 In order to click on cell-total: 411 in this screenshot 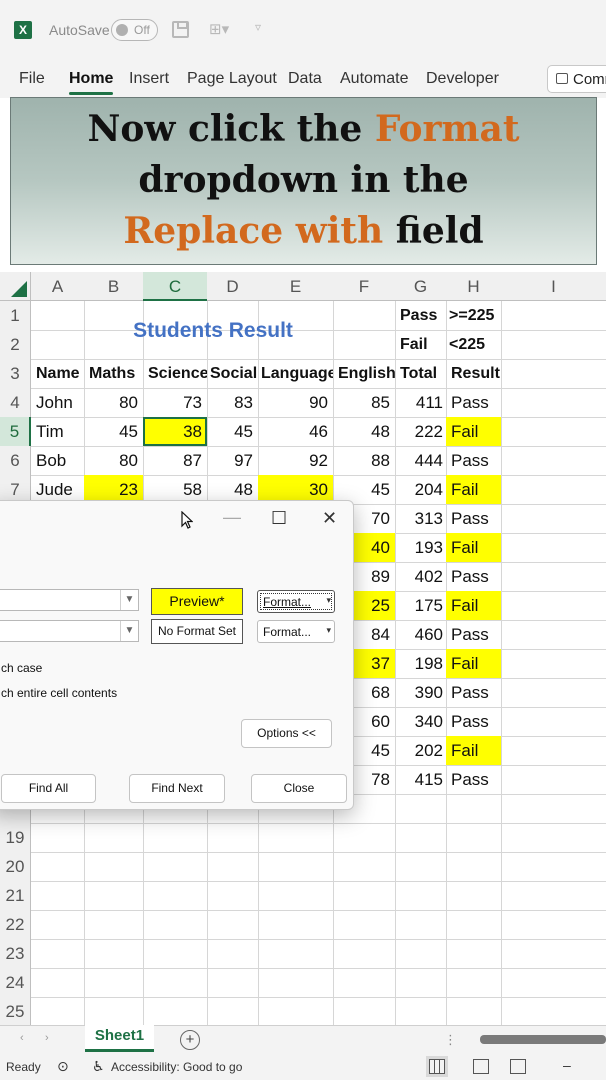, I will do `click(420, 402)`.